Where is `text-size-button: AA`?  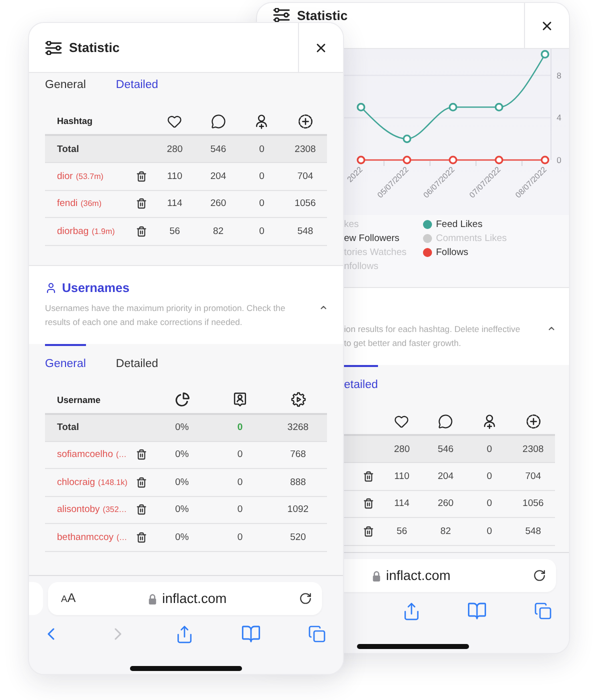
text-size-button: AA is located at coordinates (68, 598).